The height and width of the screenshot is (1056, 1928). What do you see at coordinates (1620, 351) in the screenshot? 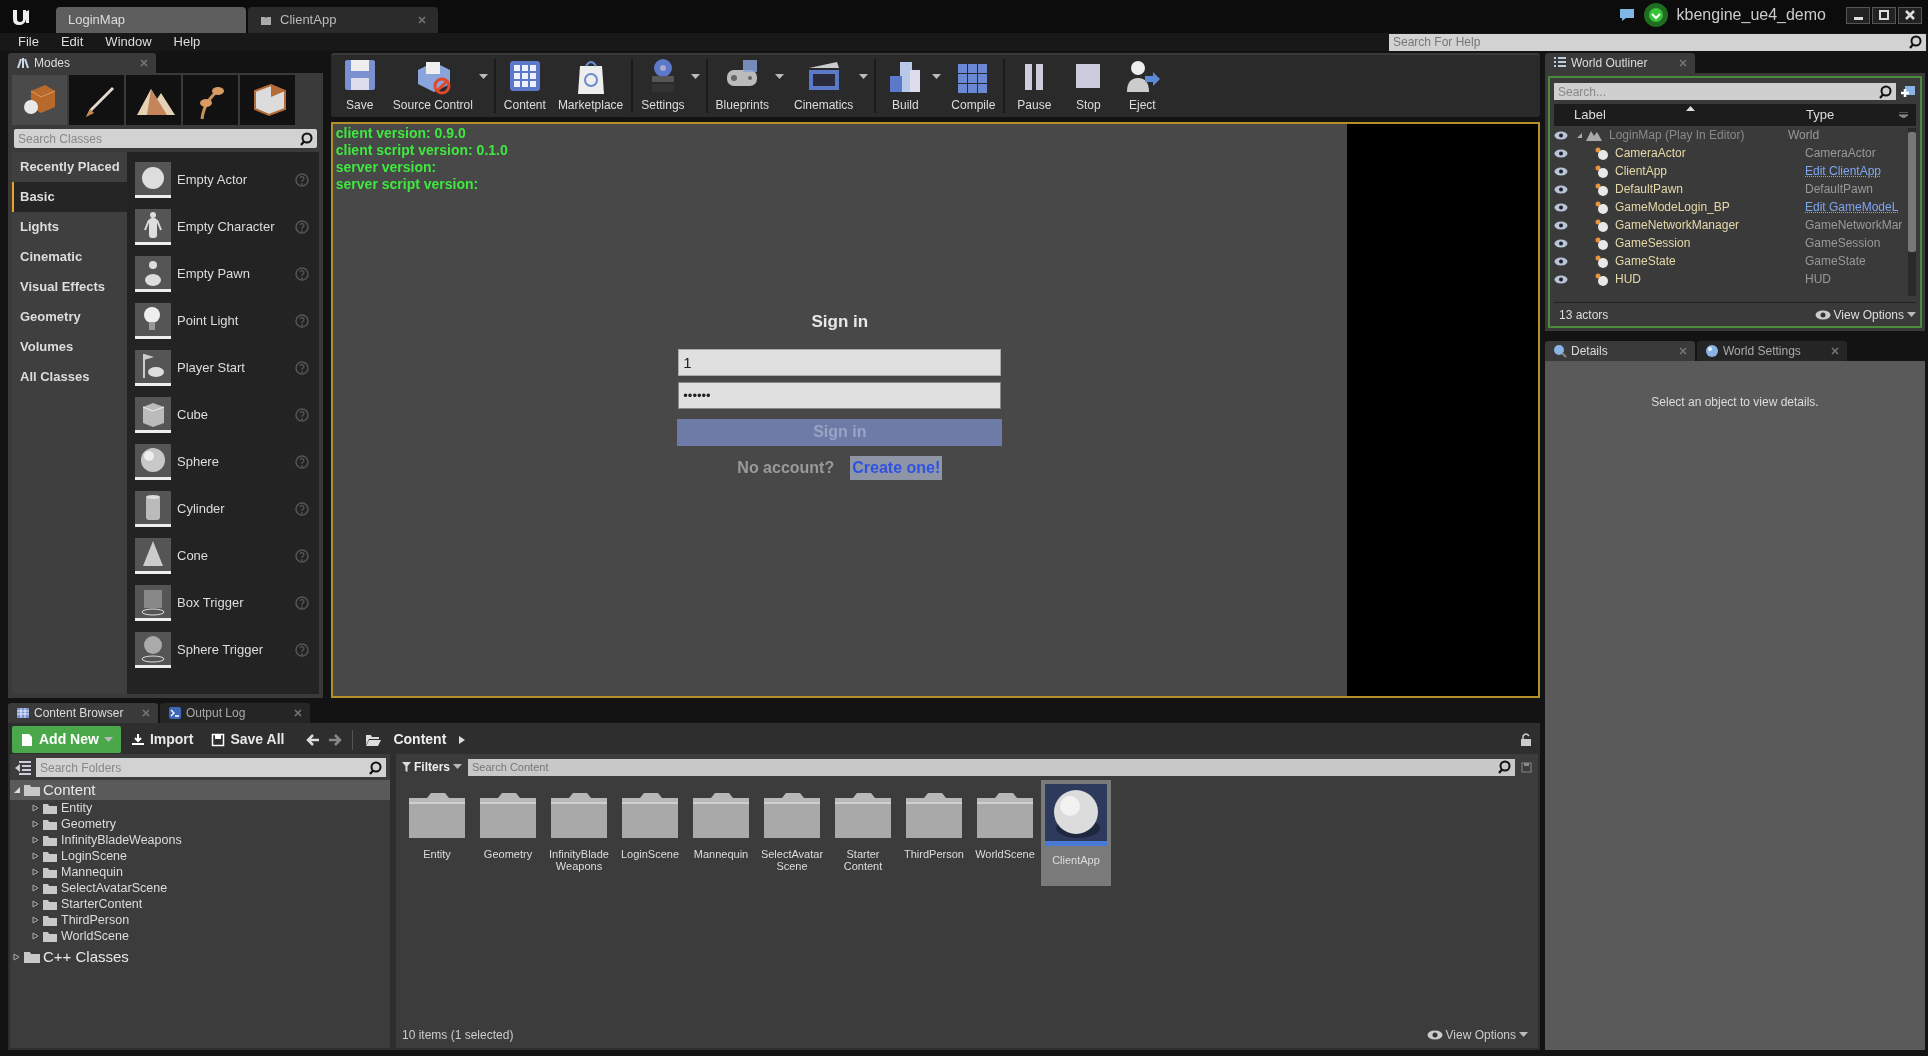
I see `panel-tab: Details` at bounding box center [1620, 351].